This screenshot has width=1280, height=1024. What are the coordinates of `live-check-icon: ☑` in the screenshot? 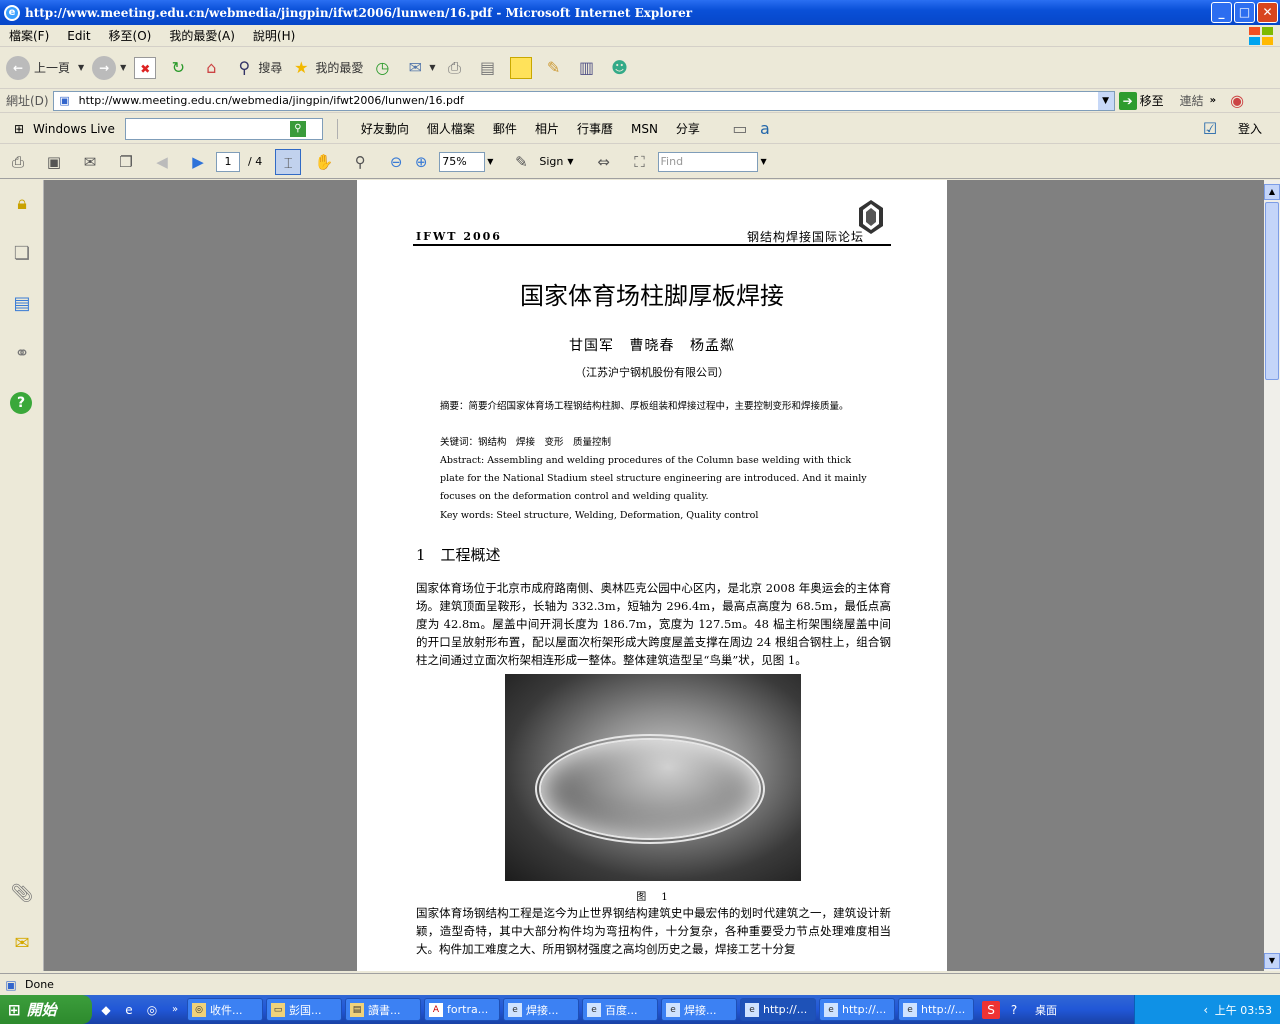 It's located at (1210, 129).